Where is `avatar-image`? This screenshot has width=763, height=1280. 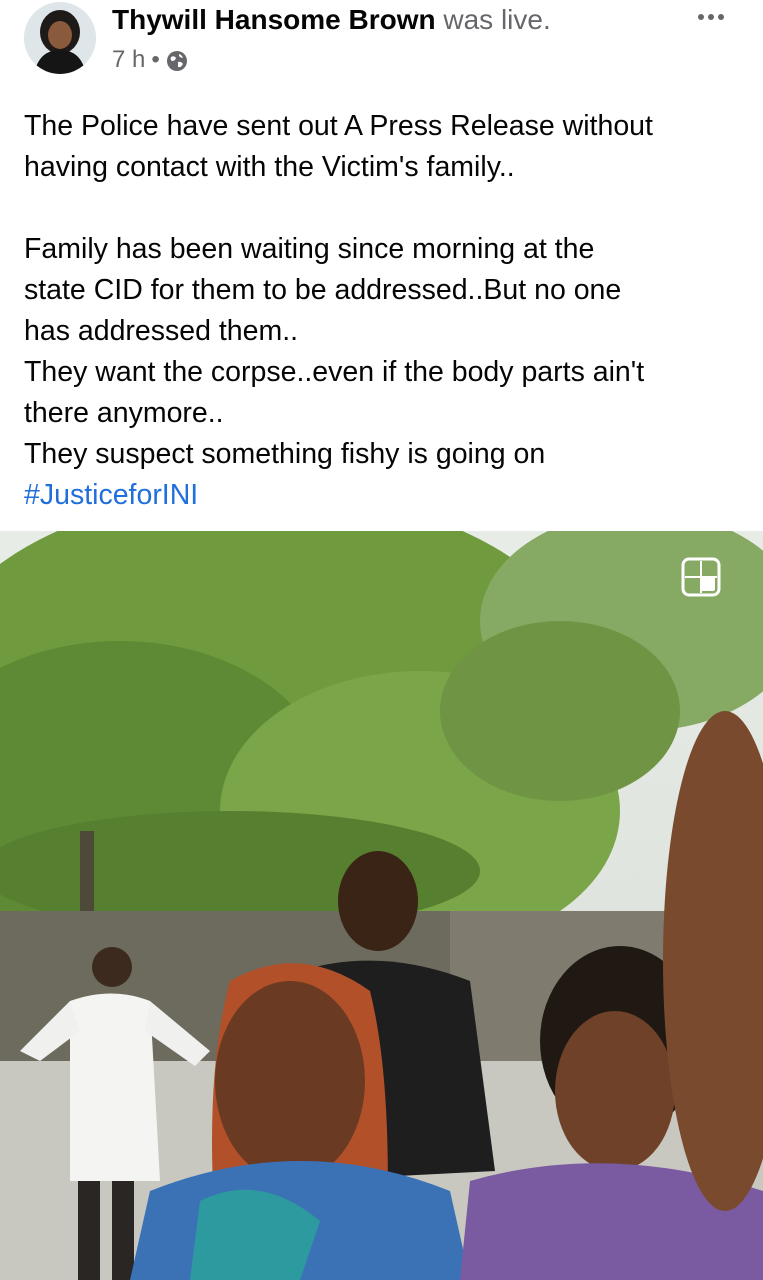 avatar-image is located at coordinates (60, 38).